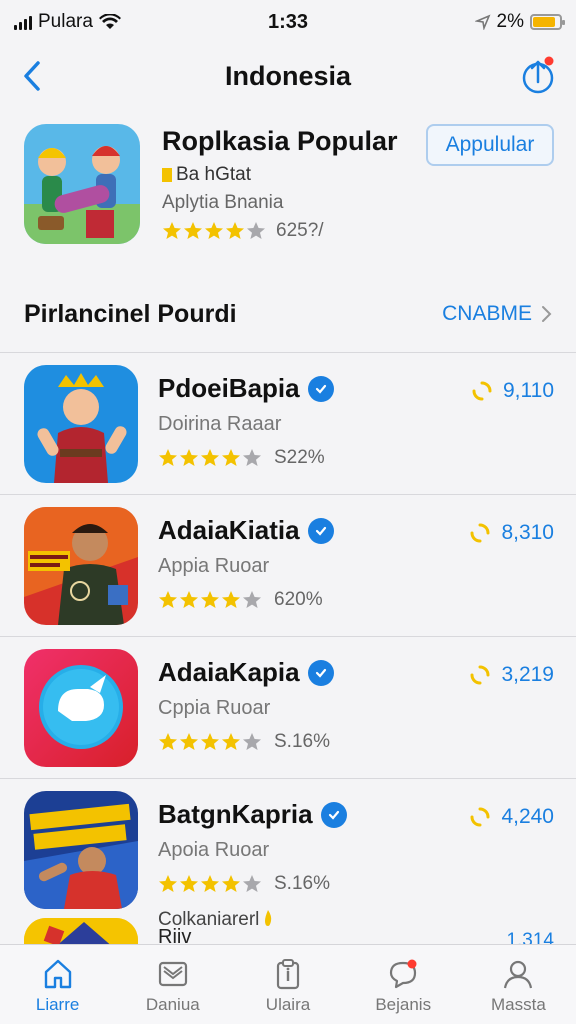 This screenshot has height=1024, width=576. What do you see at coordinates (82, 184) in the screenshot?
I see `featured-app-icon` at bounding box center [82, 184].